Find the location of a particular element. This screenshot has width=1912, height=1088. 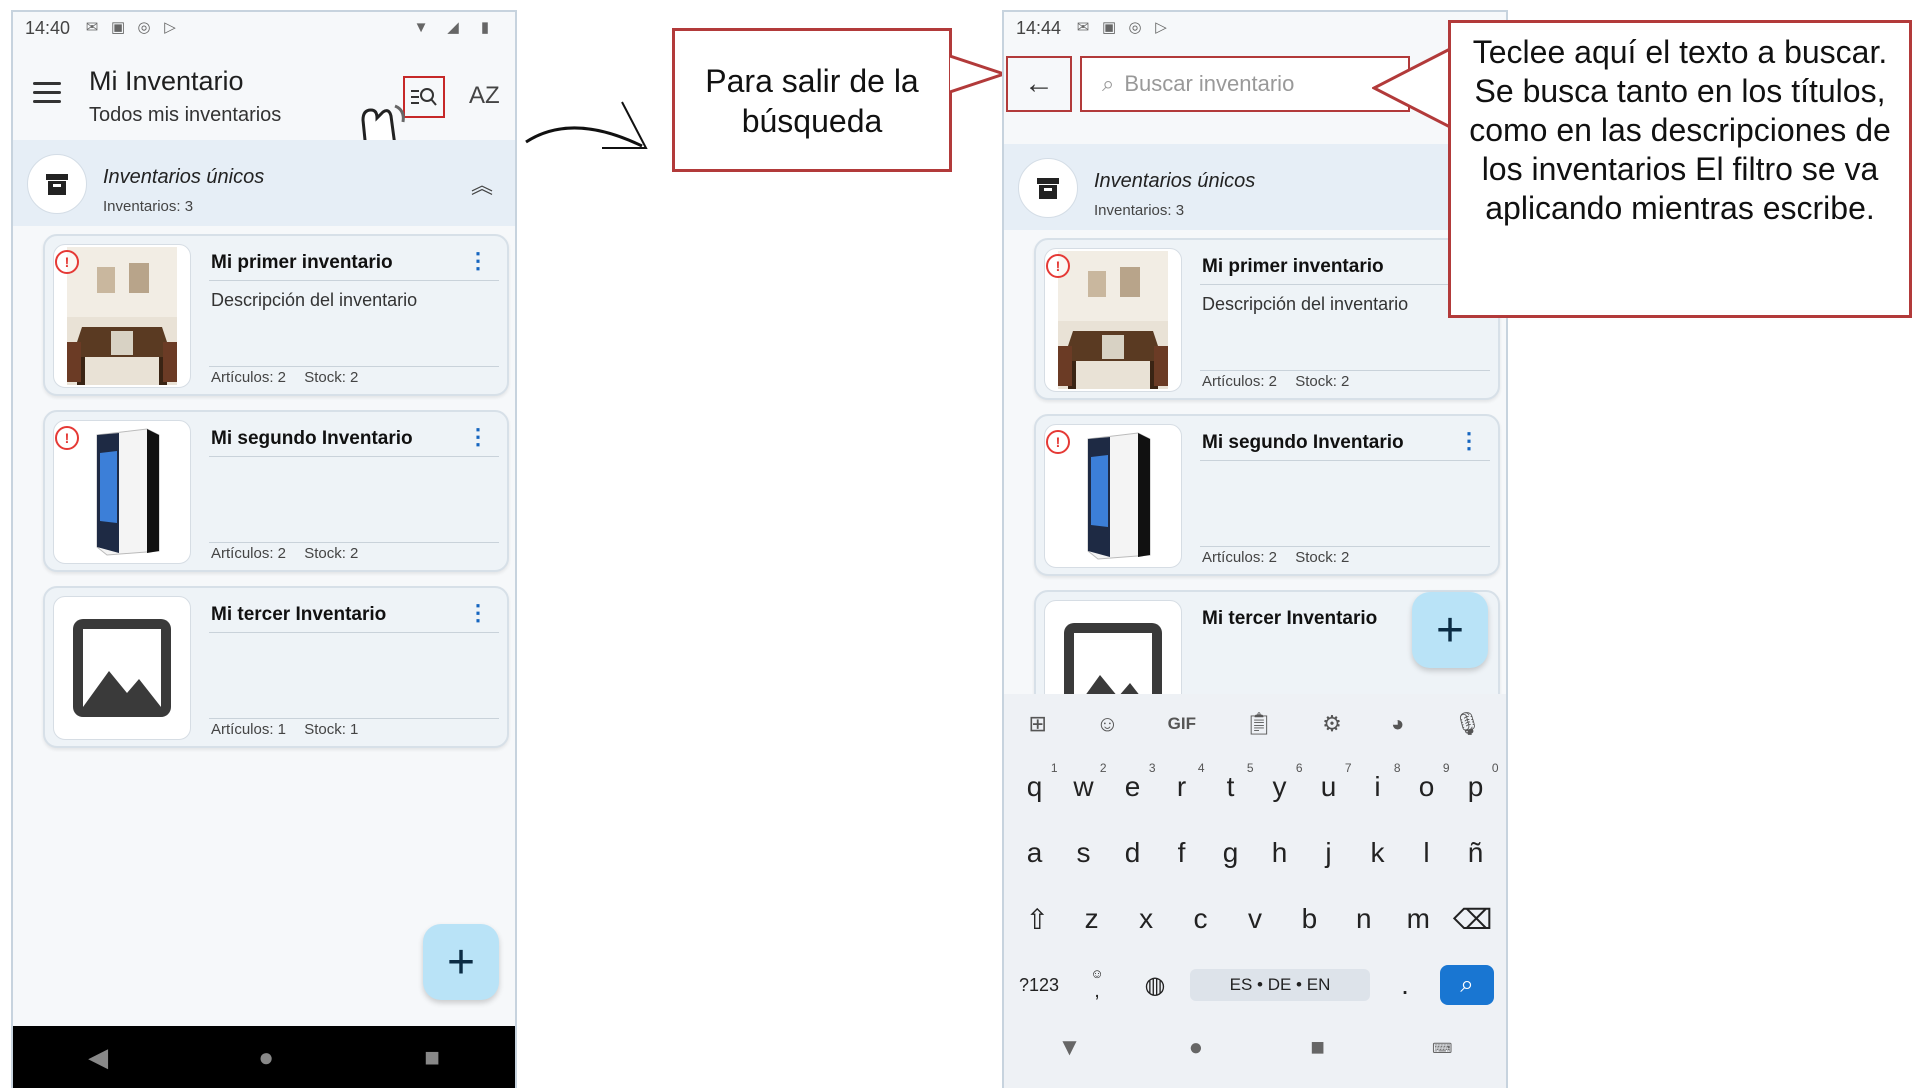

key-e: e3 is located at coordinates (1133, 782).